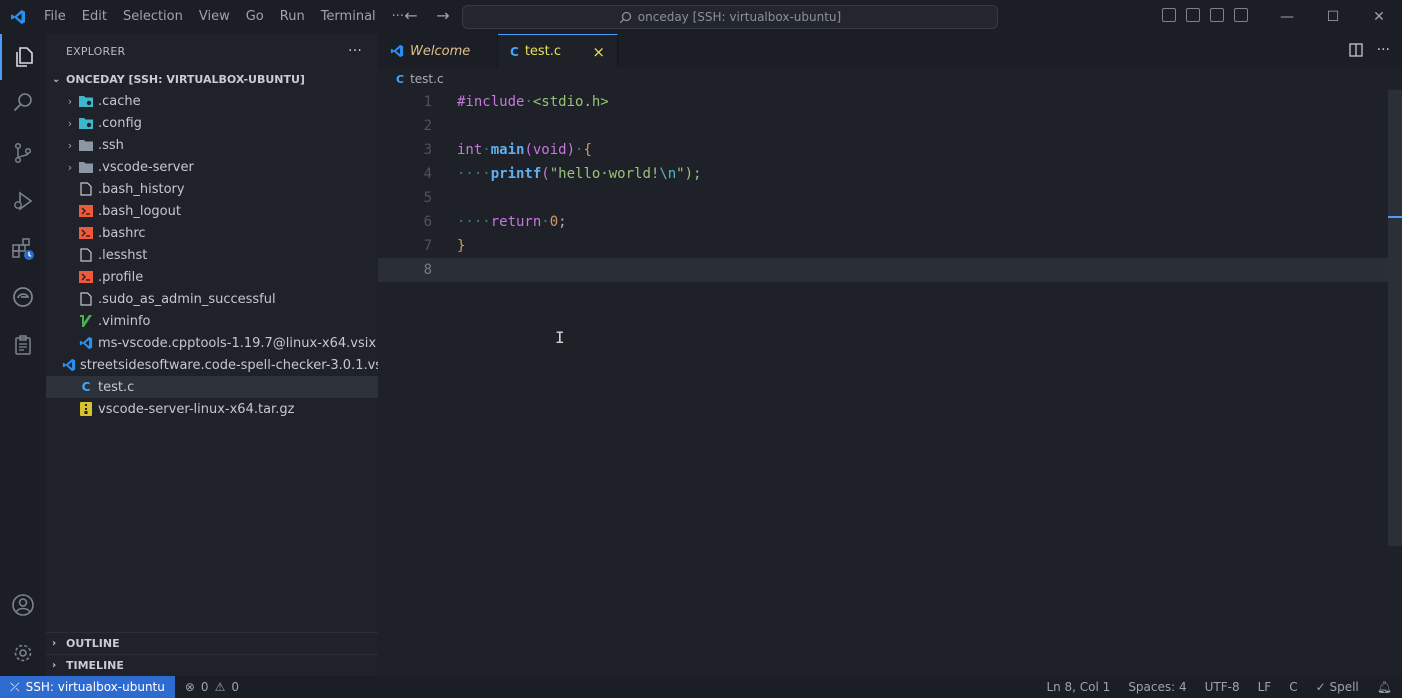 The height and width of the screenshot is (698, 1402). What do you see at coordinates (1395, 318) in the screenshot?
I see `vertical-scrollbar` at bounding box center [1395, 318].